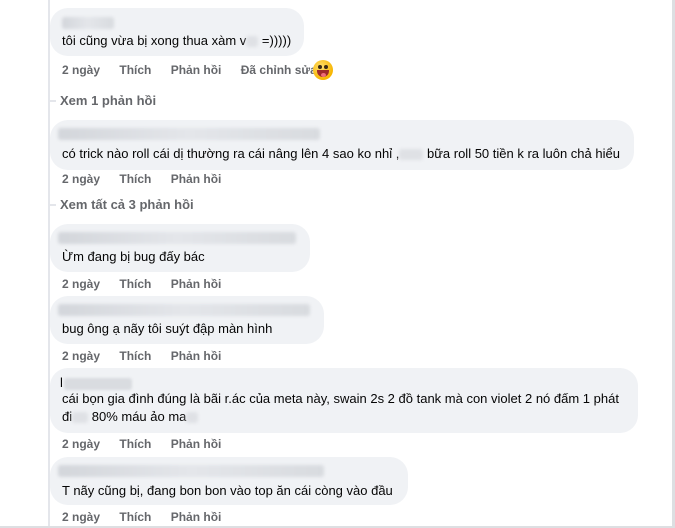 This screenshot has height=528, width=675. Describe the element at coordinates (167, 328) in the screenshot. I see `comment-text: bug ông ạ nãy tôi suýt đập màn hình` at that location.